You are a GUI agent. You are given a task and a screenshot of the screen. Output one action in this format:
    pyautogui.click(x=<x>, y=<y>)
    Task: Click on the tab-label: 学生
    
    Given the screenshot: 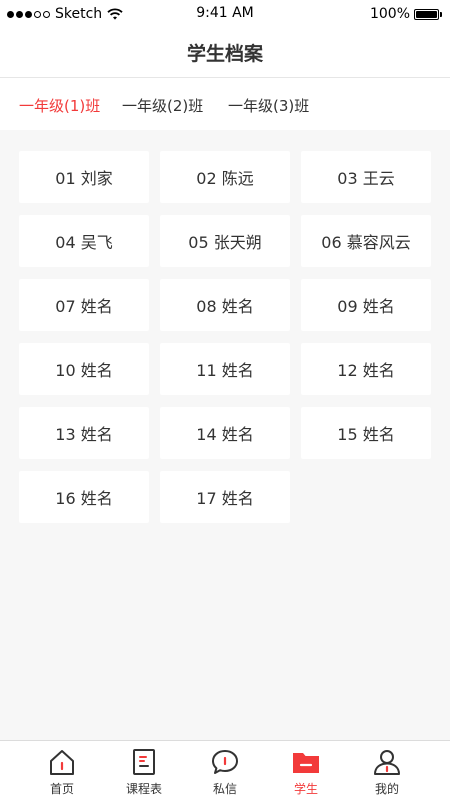 What is the action you would take?
    pyautogui.click(x=305, y=789)
    